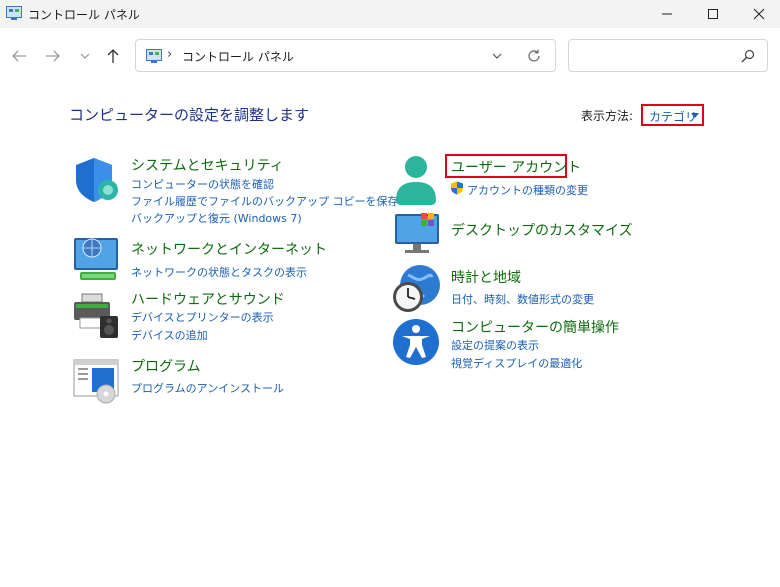 The height and width of the screenshot is (587, 780). I want to click on shield-icon, so click(96, 180).